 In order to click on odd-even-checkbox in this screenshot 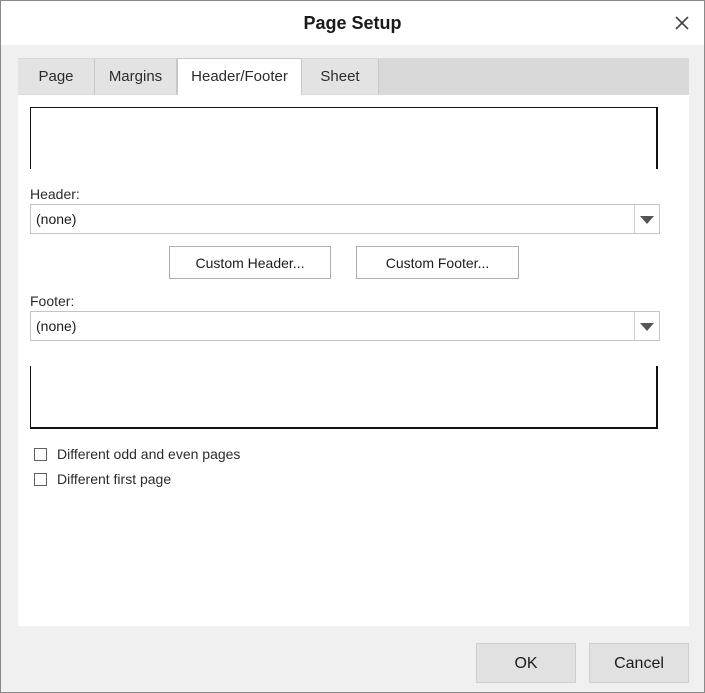, I will do `click(40, 454)`.